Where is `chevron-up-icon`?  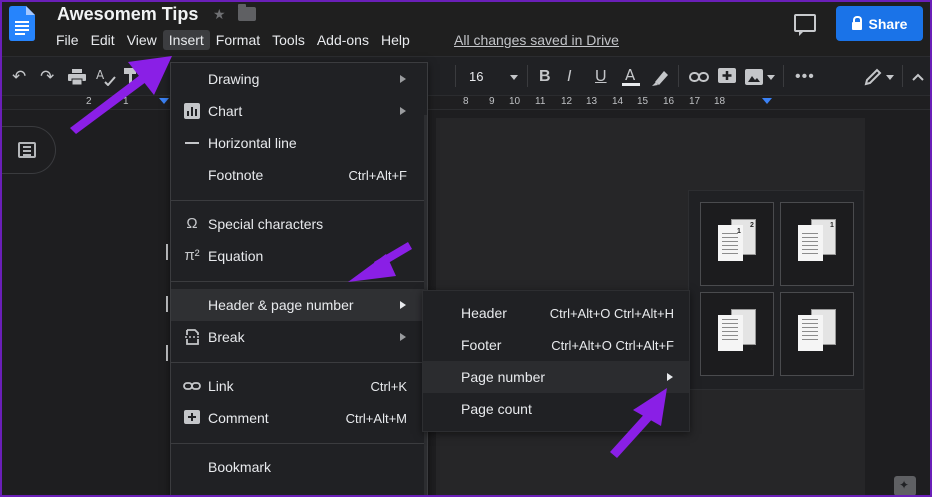
chevron-up-icon is located at coordinates (918, 77).